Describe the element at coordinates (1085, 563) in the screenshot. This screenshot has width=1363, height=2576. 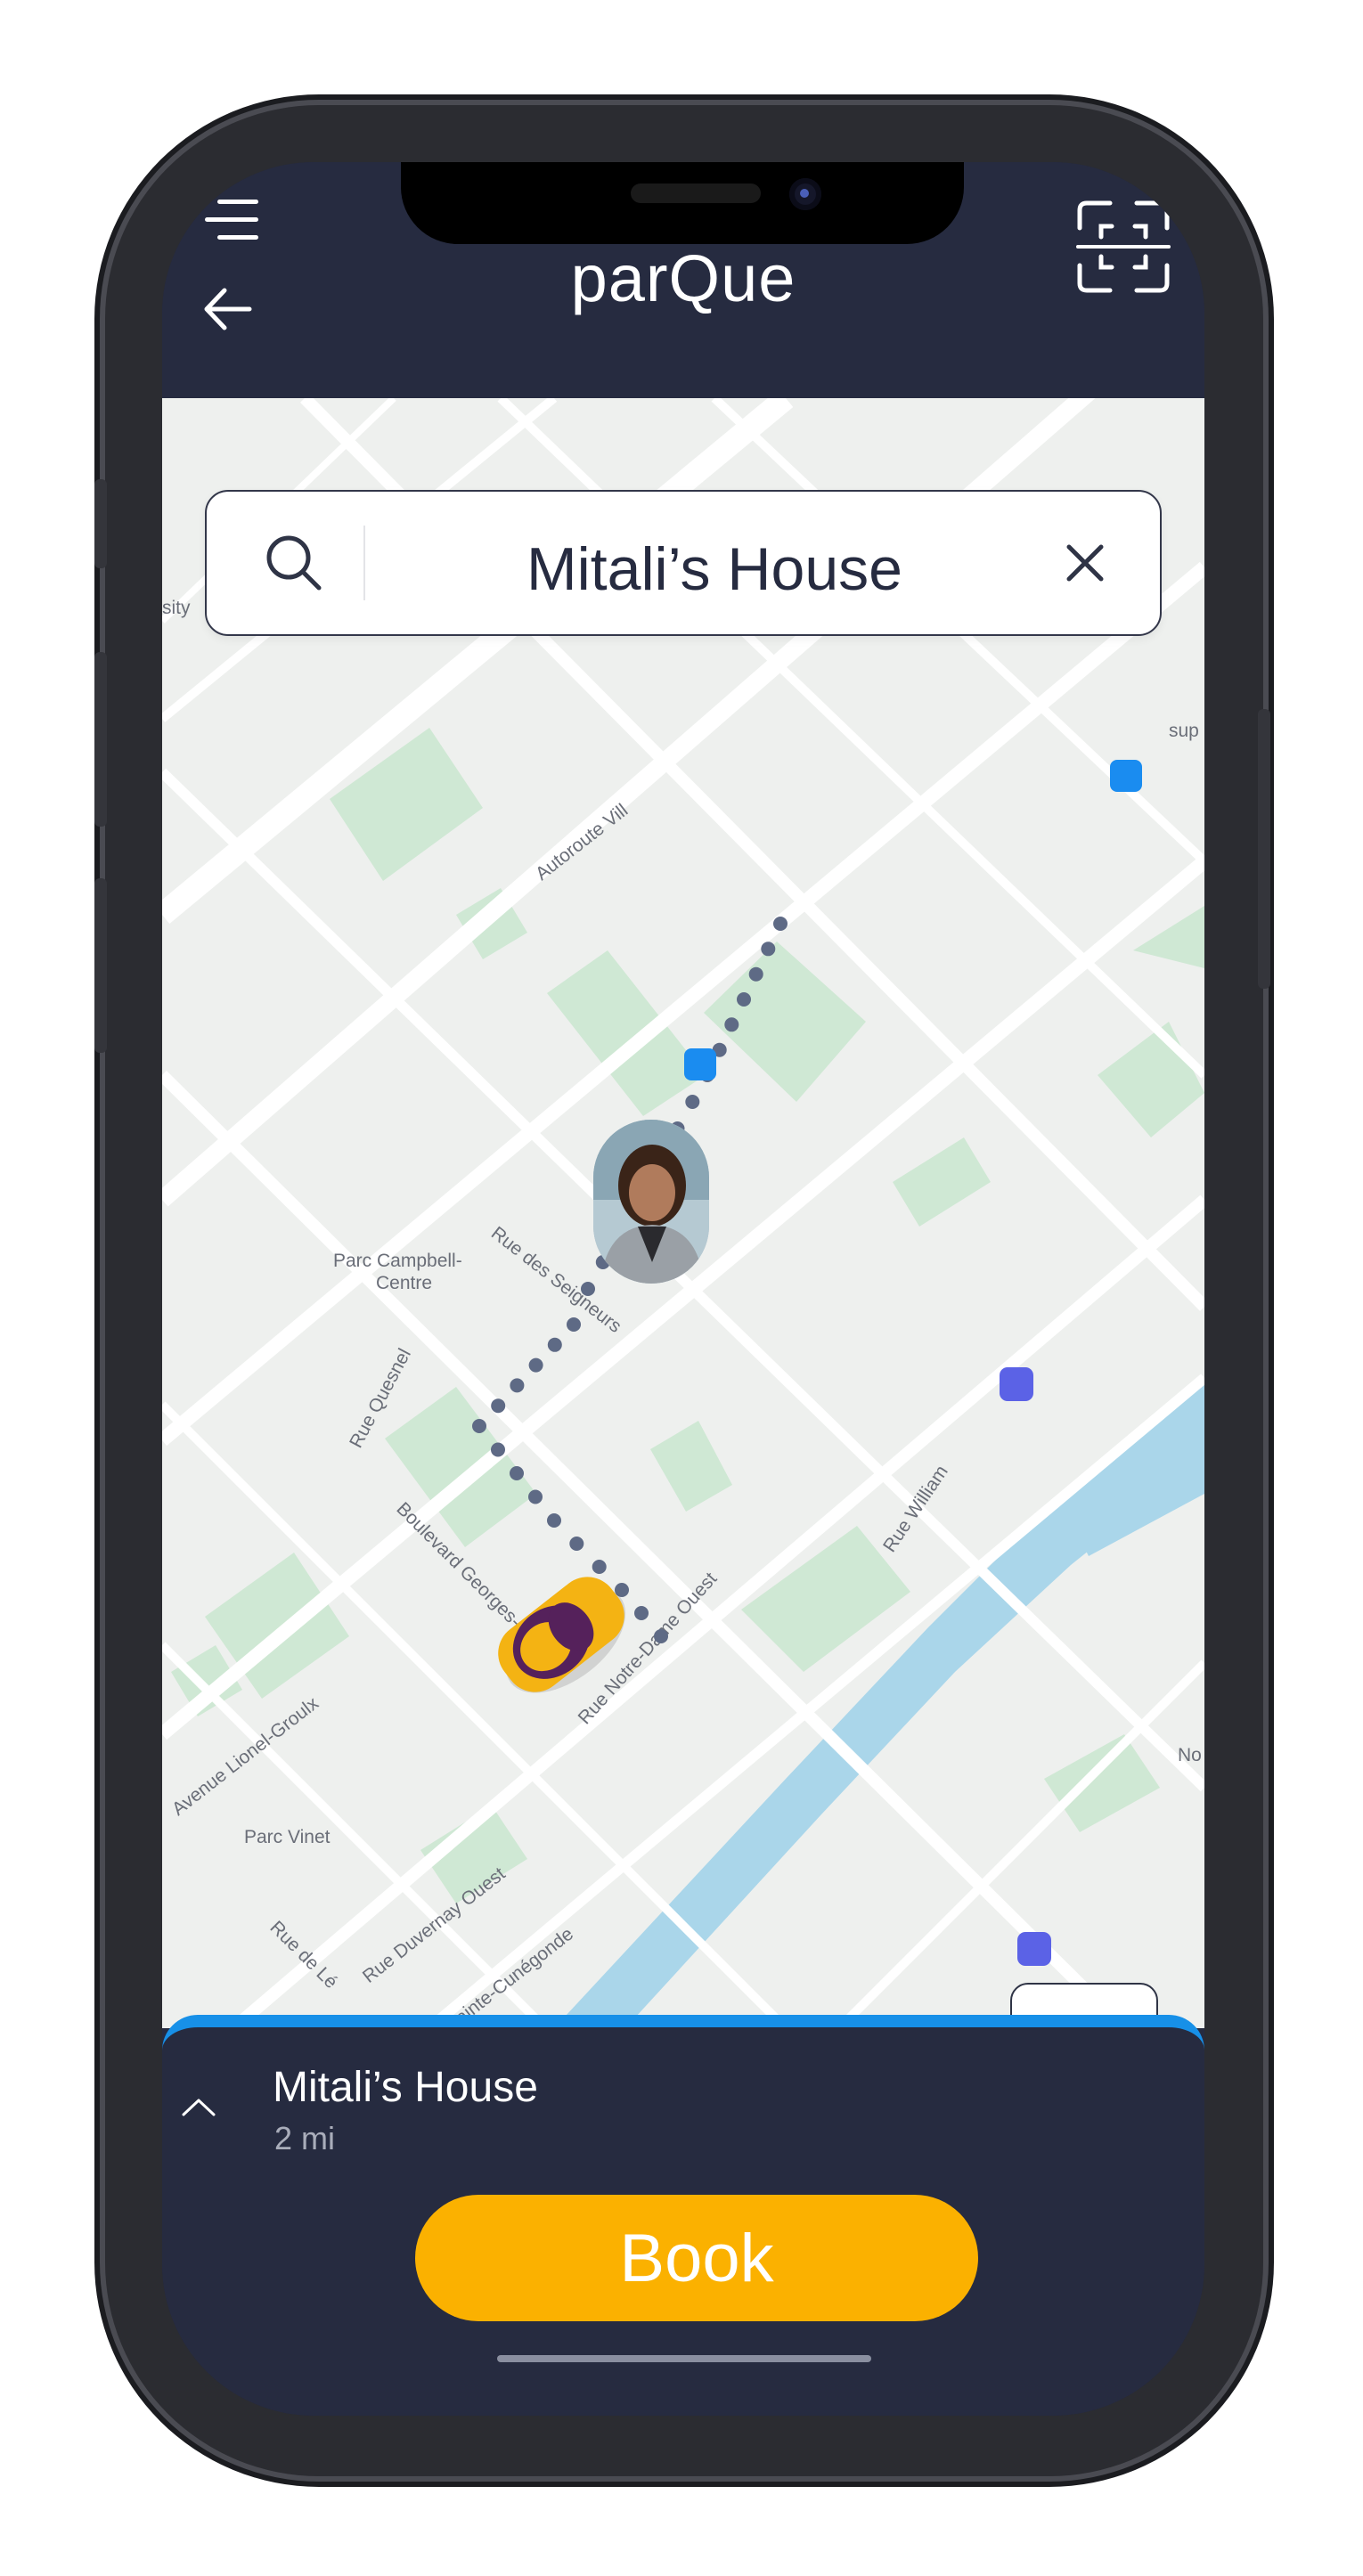
I see `clear-icon` at that location.